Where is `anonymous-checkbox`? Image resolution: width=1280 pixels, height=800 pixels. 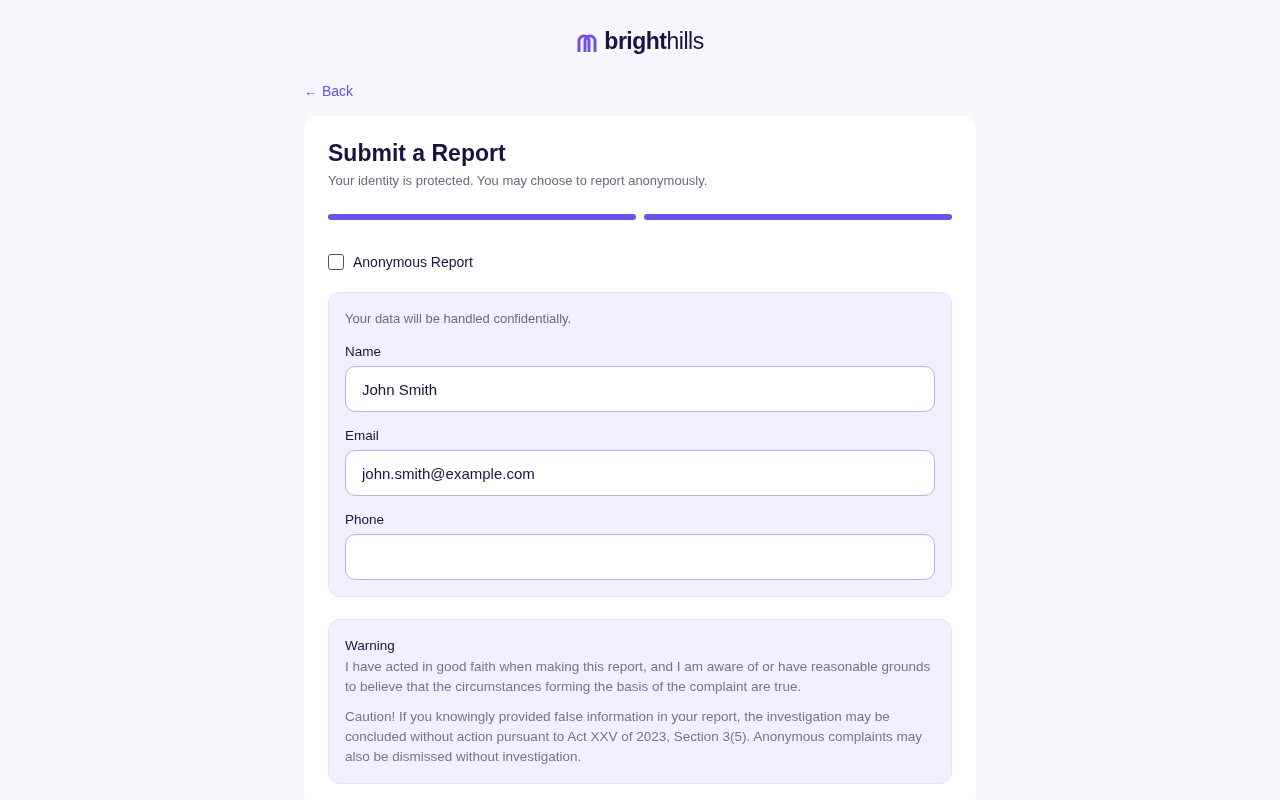
anonymous-checkbox is located at coordinates (336, 262).